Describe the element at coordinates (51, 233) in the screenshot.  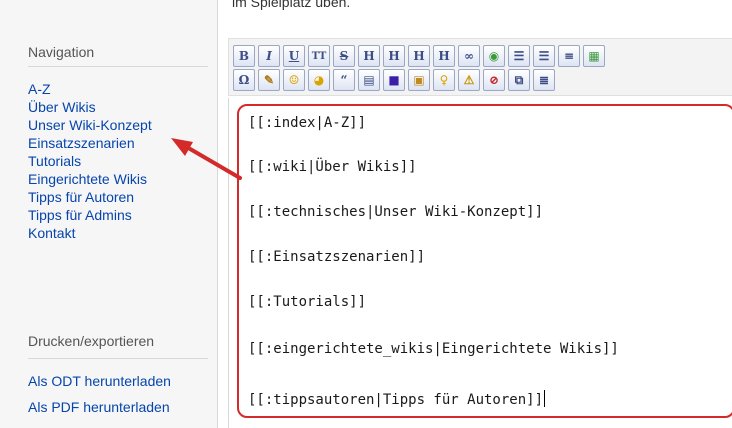
I see `nav-link-kontakt: Kontakt` at that location.